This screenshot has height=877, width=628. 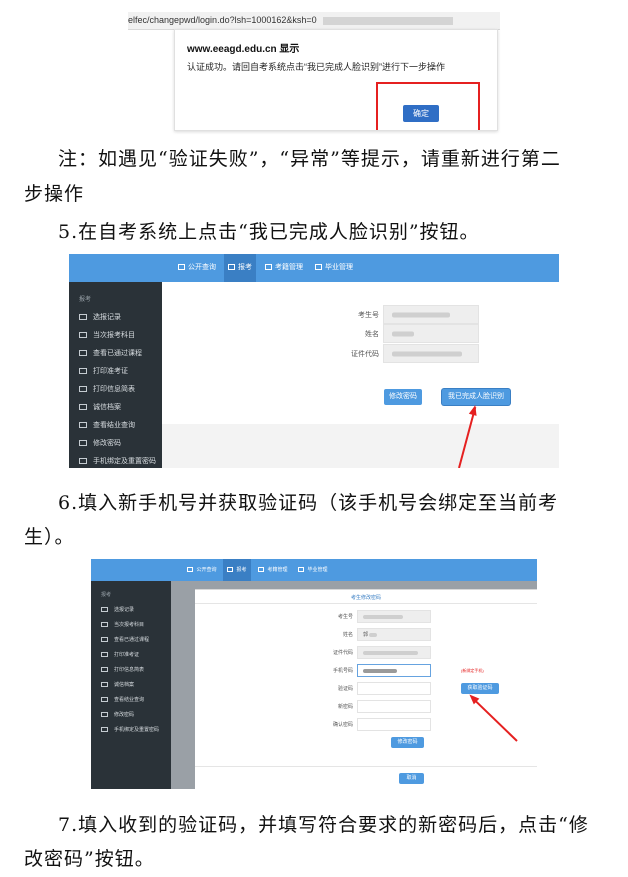 What do you see at coordinates (366, 635) in the screenshot?
I see `name-value: 郭` at bounding box center [366, 635].